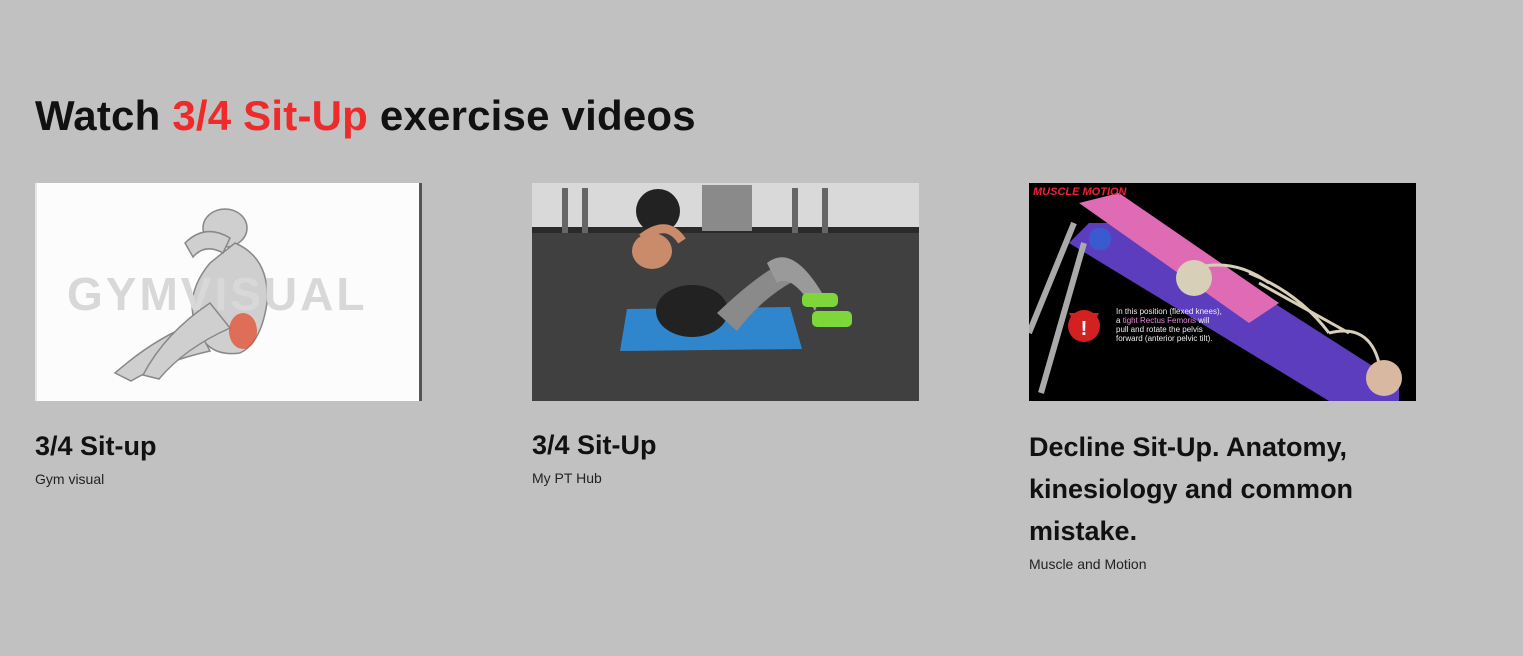 The image size is (1523, 656). Describe the element at coordinates (228, 479) in the screenshot. I see `video-channel: Gym visual` at that location.